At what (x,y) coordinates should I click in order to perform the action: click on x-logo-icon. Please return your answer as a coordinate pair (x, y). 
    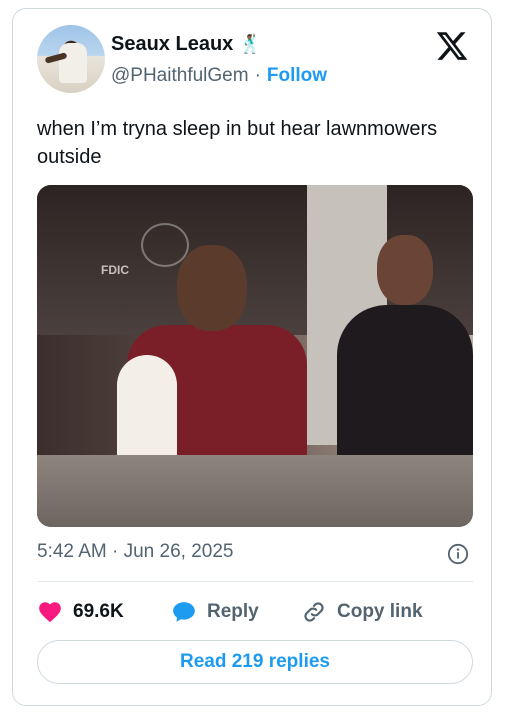
    Looking at the image, I should click on (452, 46).